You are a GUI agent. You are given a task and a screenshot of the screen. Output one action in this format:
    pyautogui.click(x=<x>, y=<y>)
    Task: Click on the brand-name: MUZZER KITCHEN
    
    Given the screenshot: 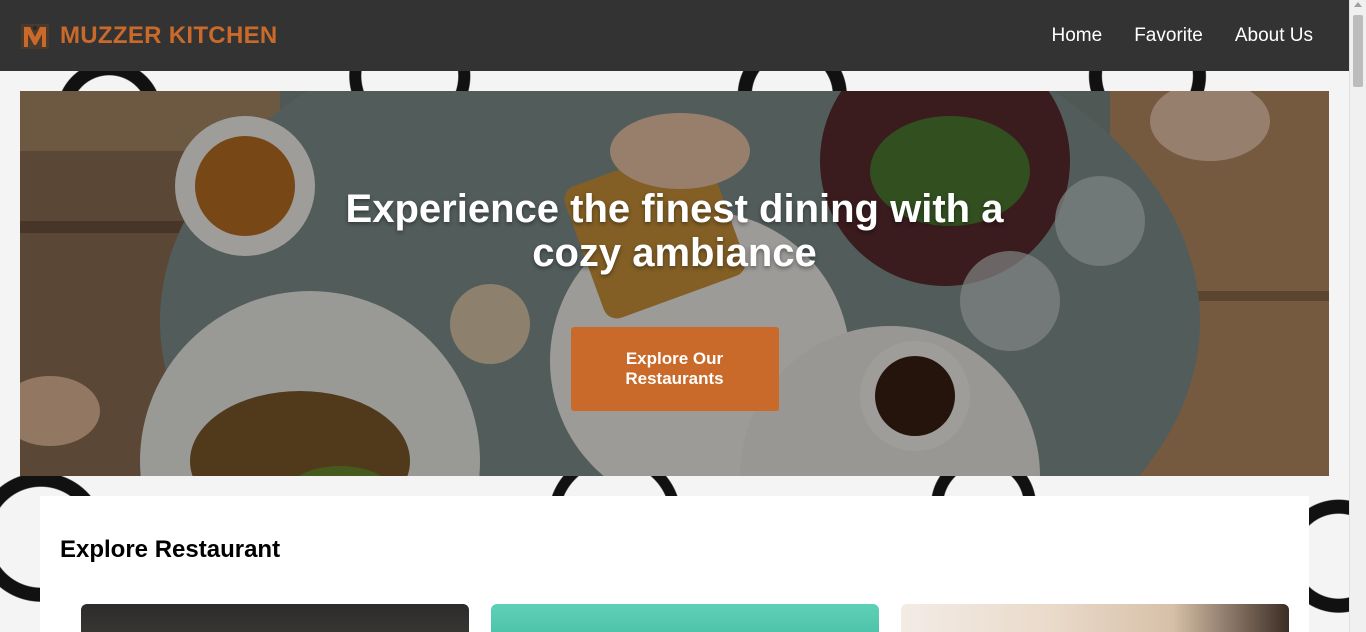 What is the action you would take?
    pyautogui.click(x=169, y=35)
    